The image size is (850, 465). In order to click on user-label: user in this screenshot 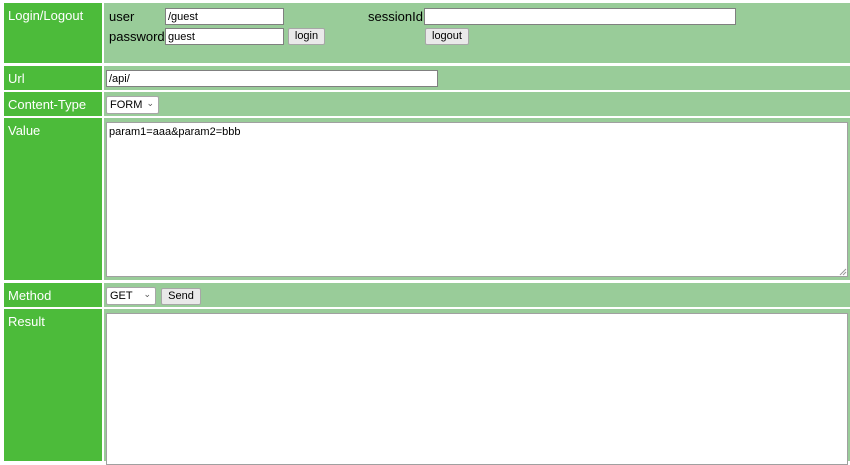, I will do `click(122, 16)`.